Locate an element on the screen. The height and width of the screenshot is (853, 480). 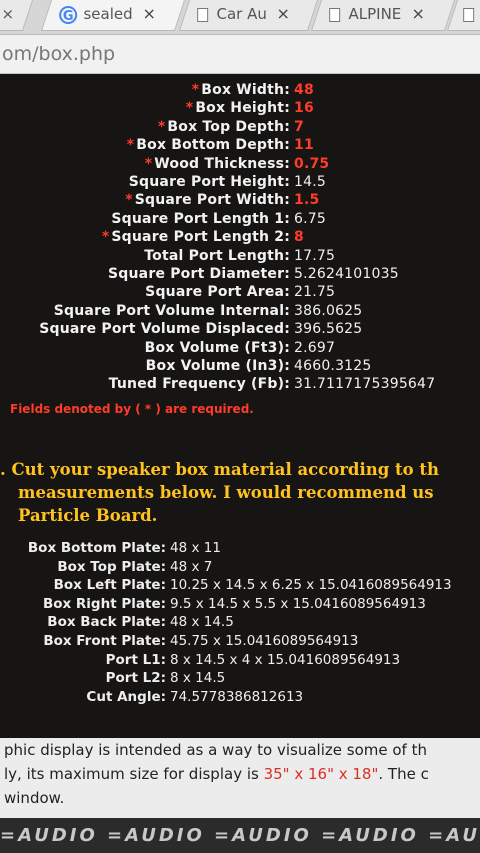
plate-label: Box Left Plate: is located at coordinates (109, 585).